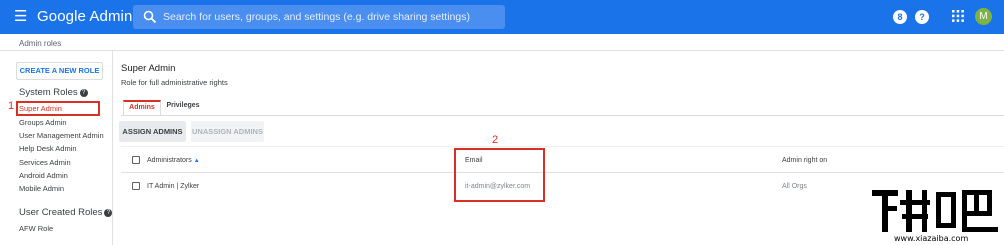  What do you see at coordinates (61, 212) in the screenshot?
I see `user-created-roles-title: User Created Roles` at bounding box center [61, 212].